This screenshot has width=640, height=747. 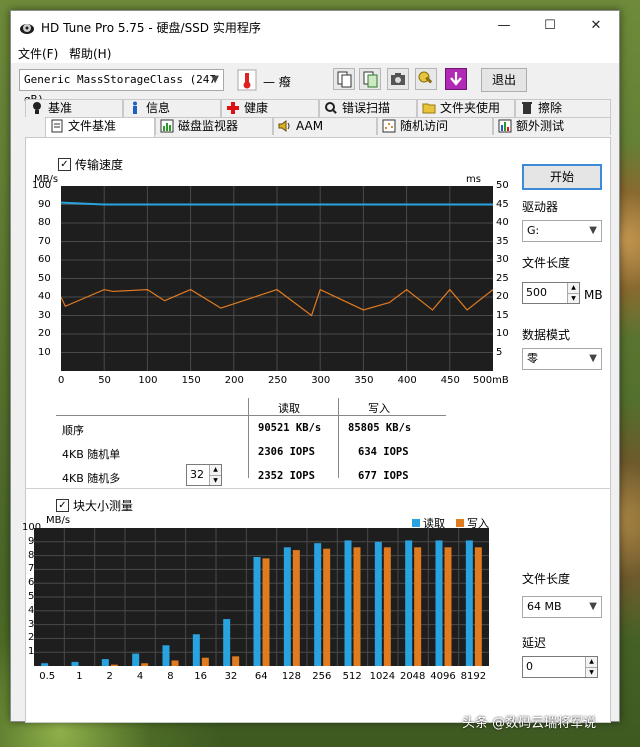 I want to click on drive-combo-value: G:, so click(x=533, y=230).